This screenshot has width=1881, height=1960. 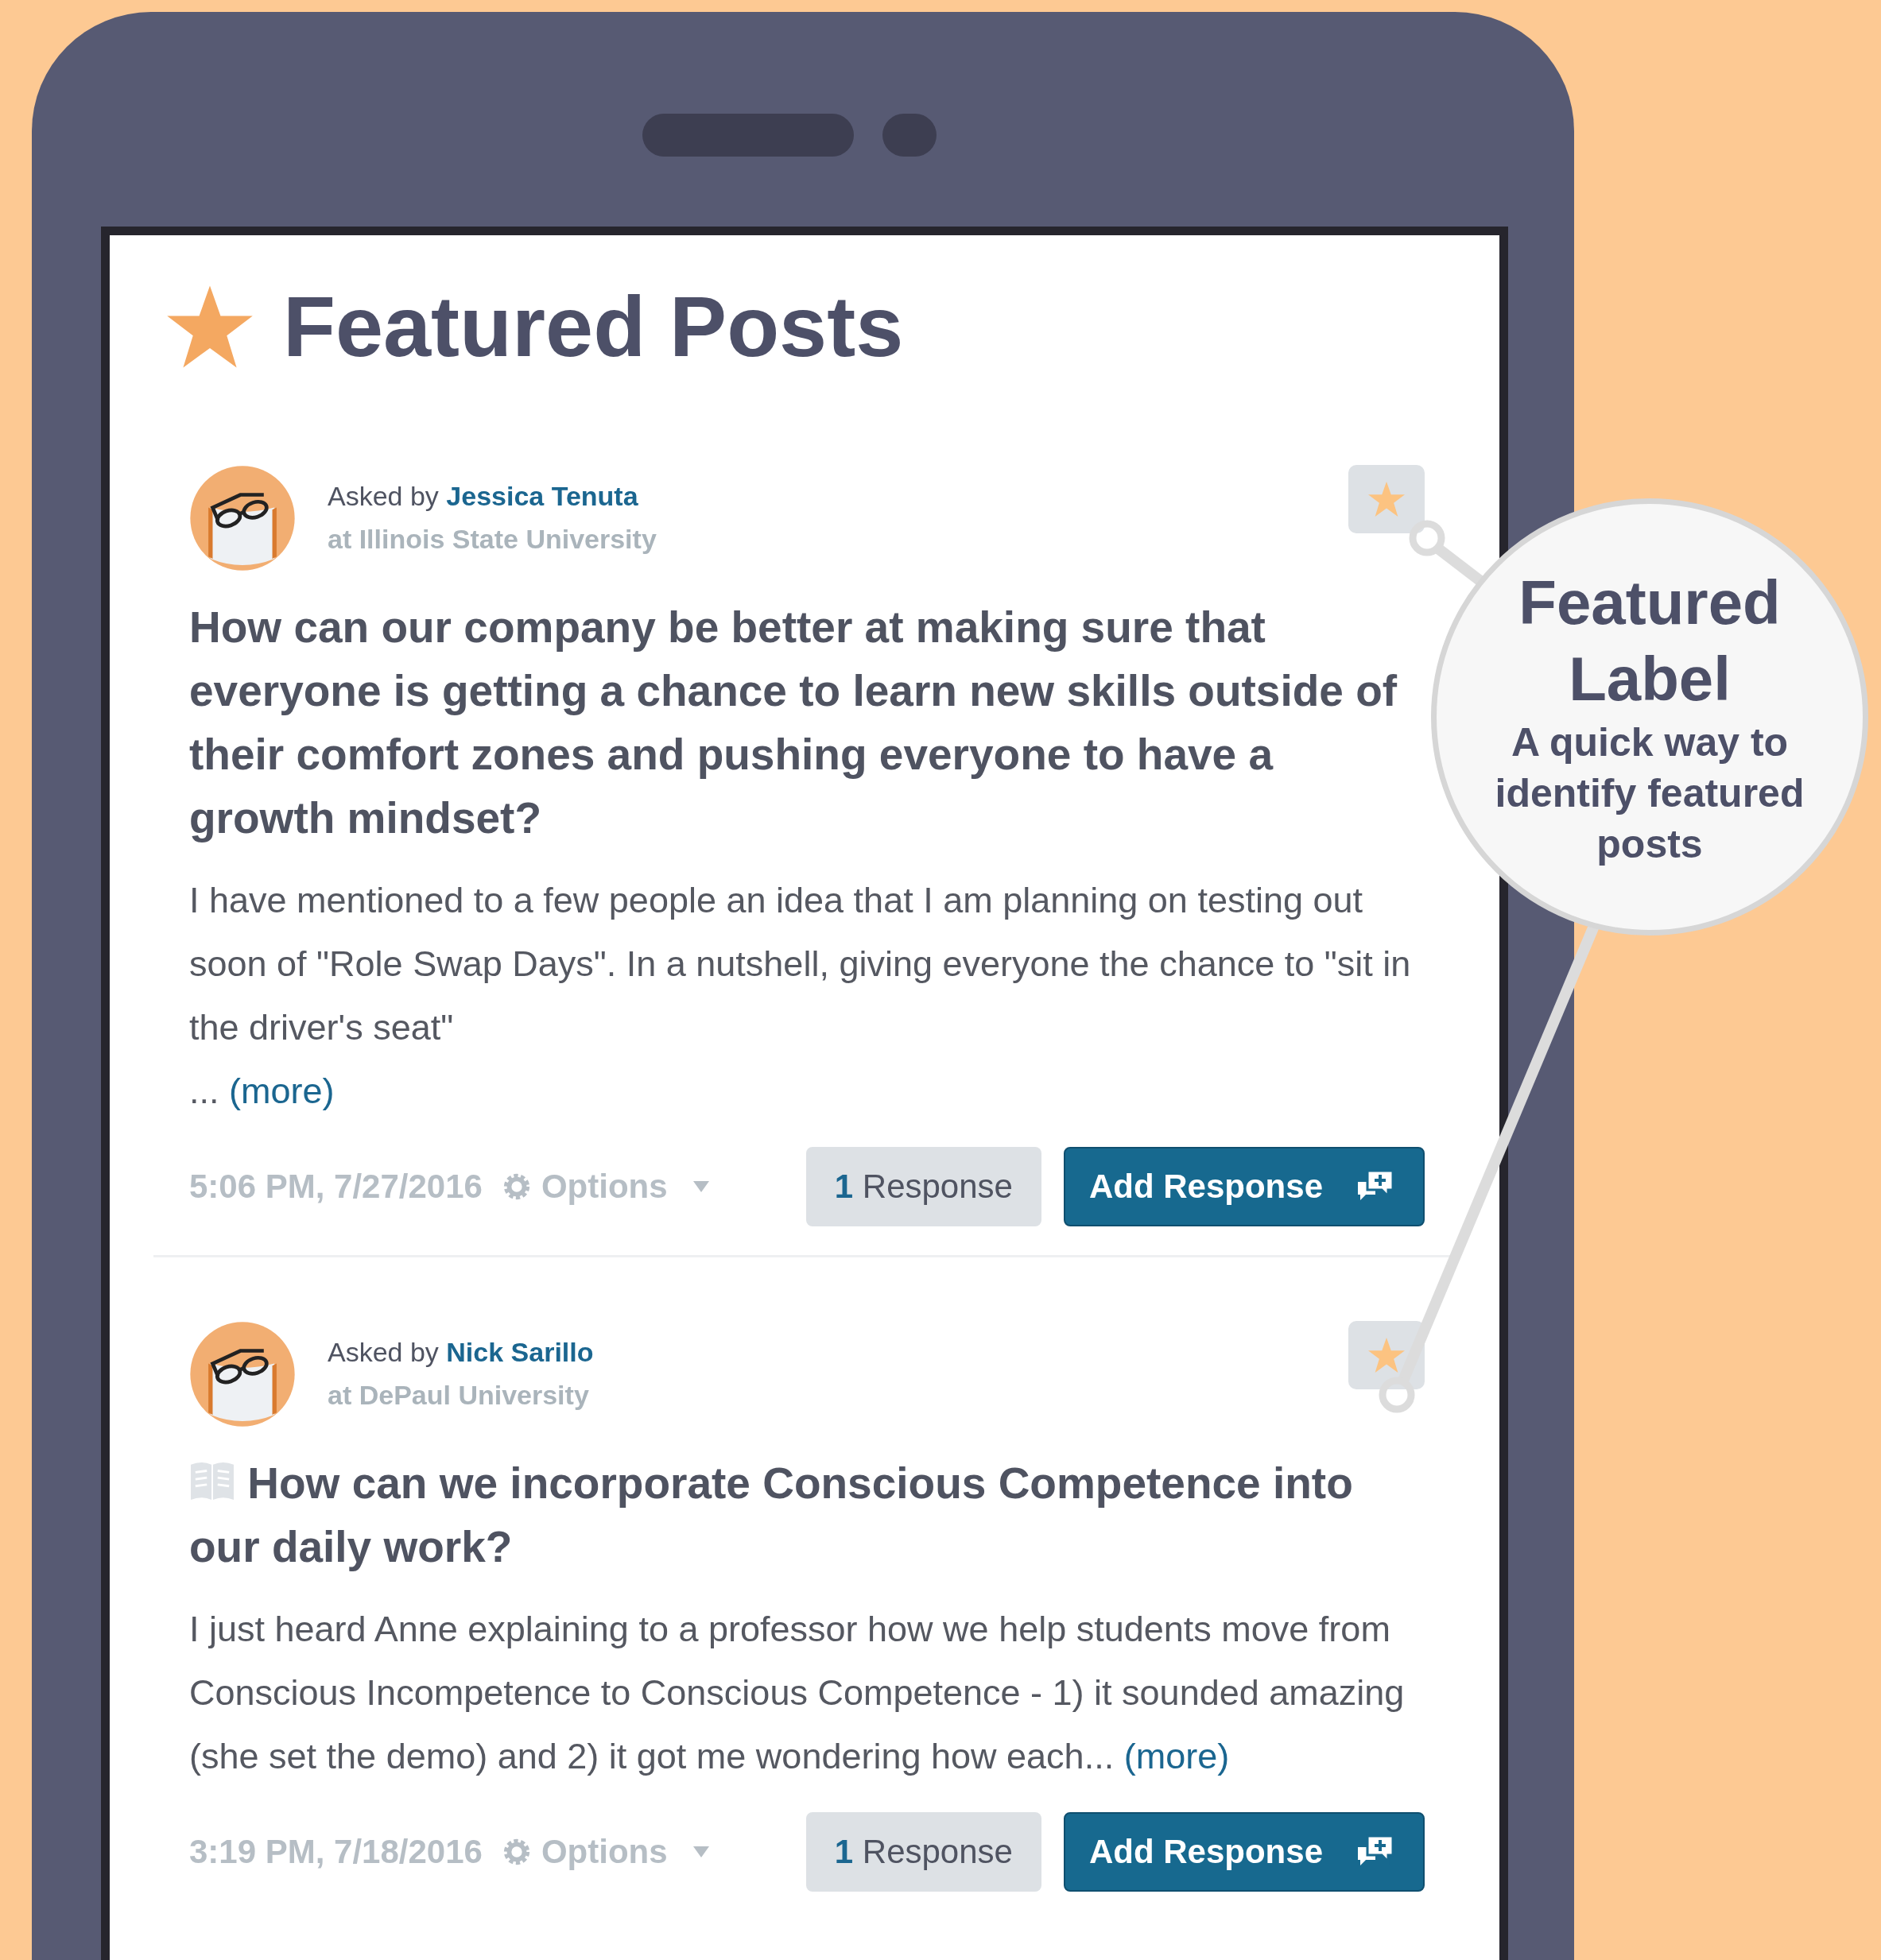 I want to click on book-icon, so click(x=212, y=1480).